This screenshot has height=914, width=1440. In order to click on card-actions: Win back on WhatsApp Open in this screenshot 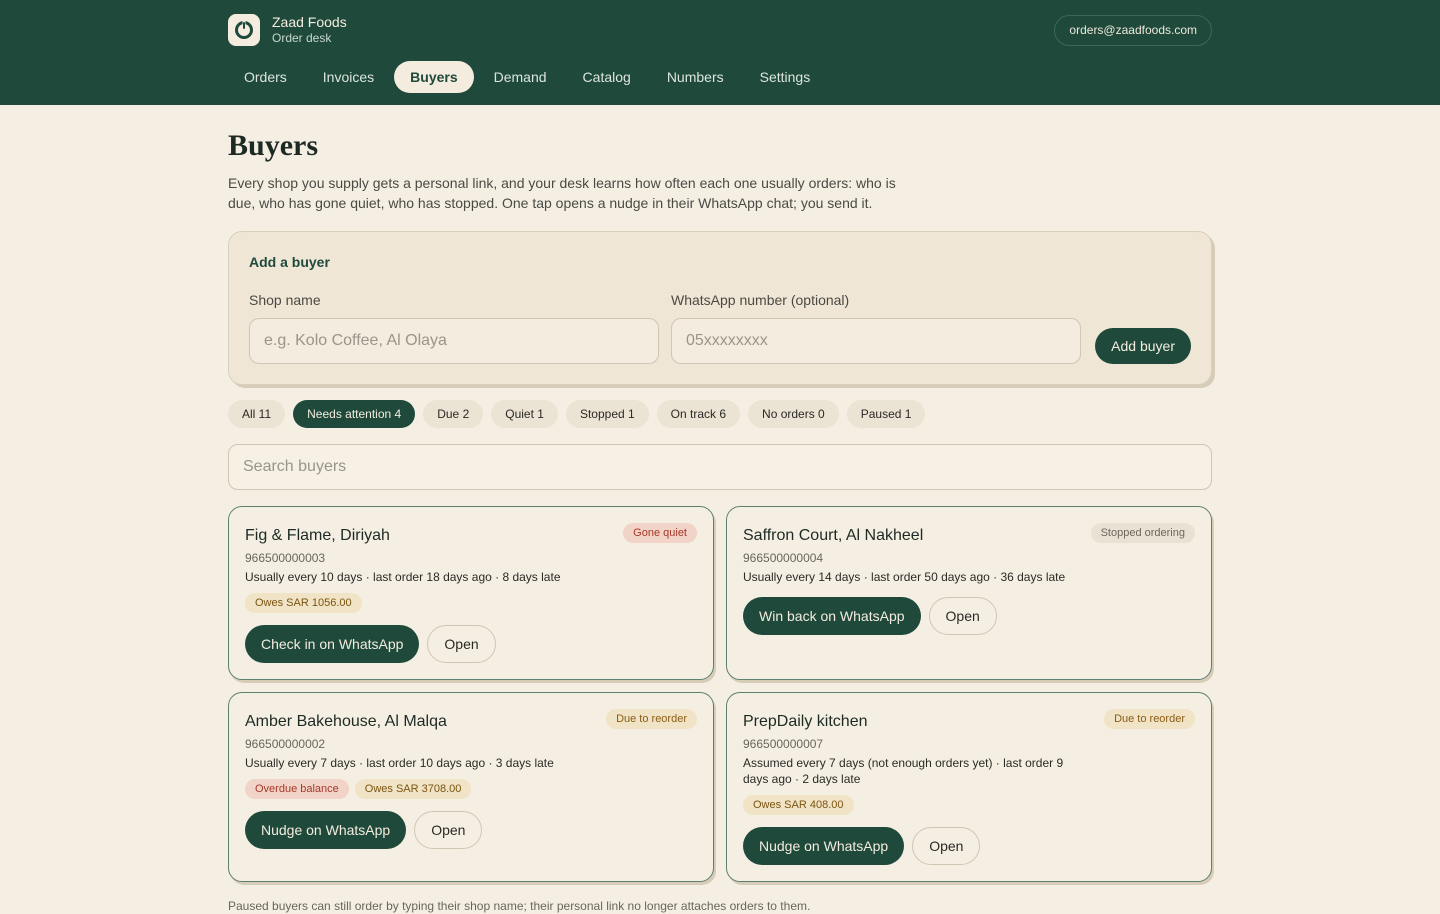, I will do `click(969, 616)`.